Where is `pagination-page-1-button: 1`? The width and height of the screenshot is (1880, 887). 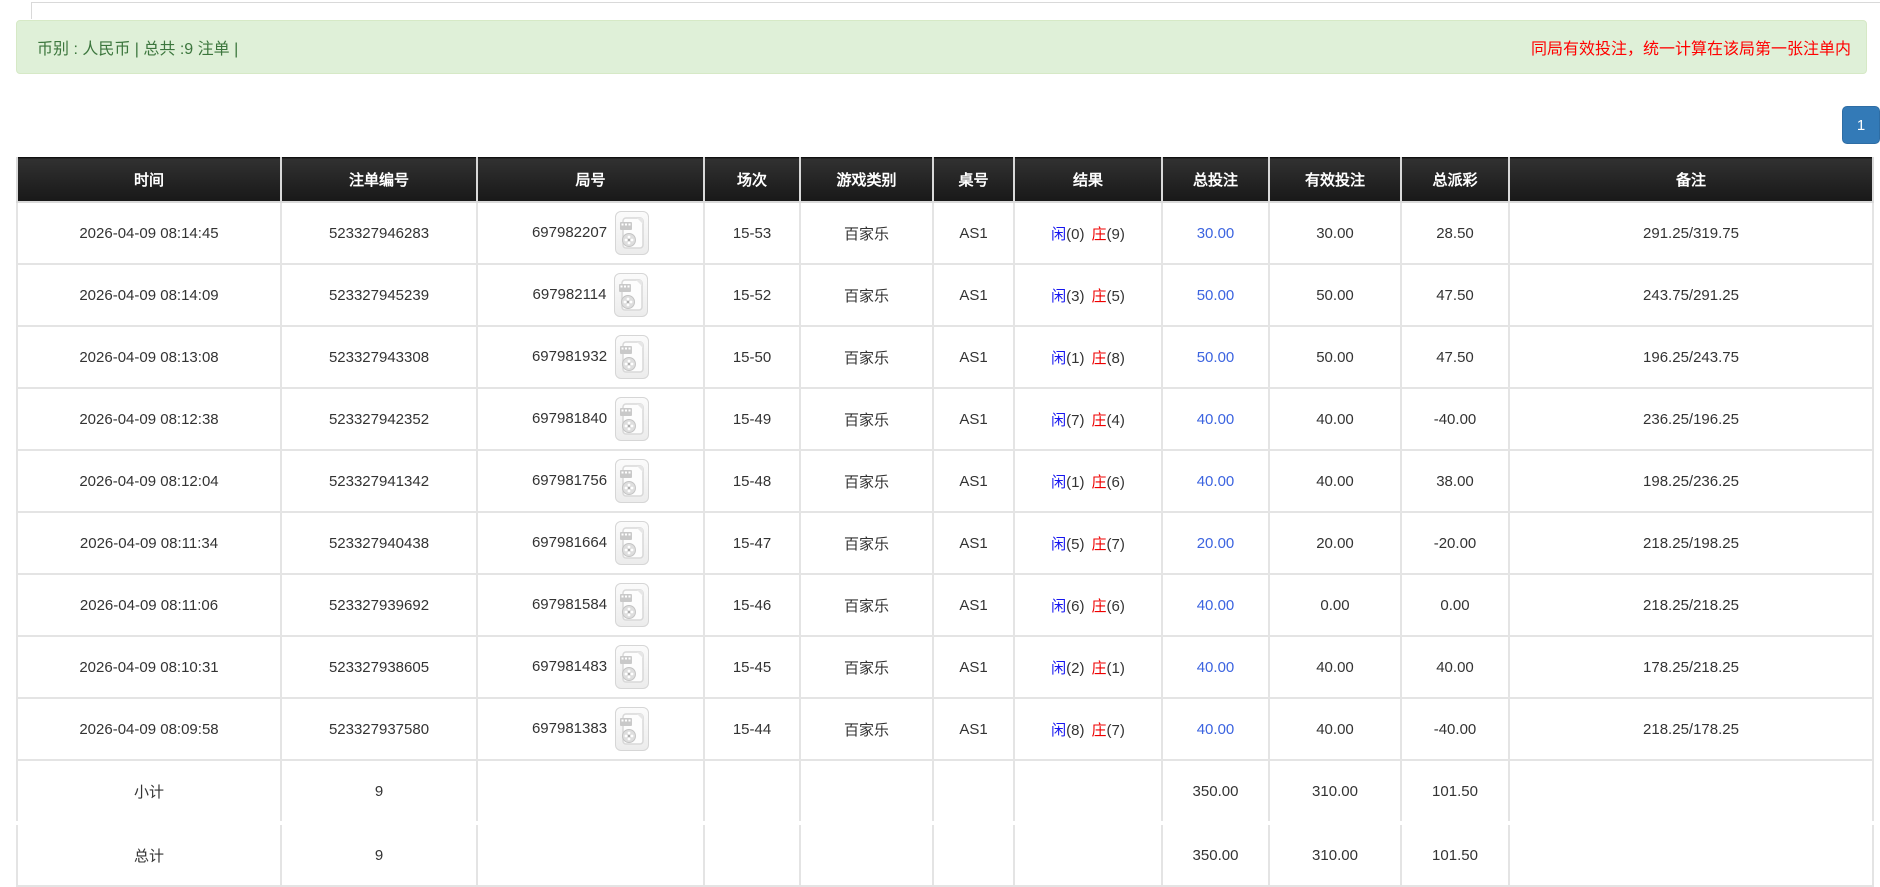 pagination-page-1-button: 1 is located at coordinates (1861, 125).